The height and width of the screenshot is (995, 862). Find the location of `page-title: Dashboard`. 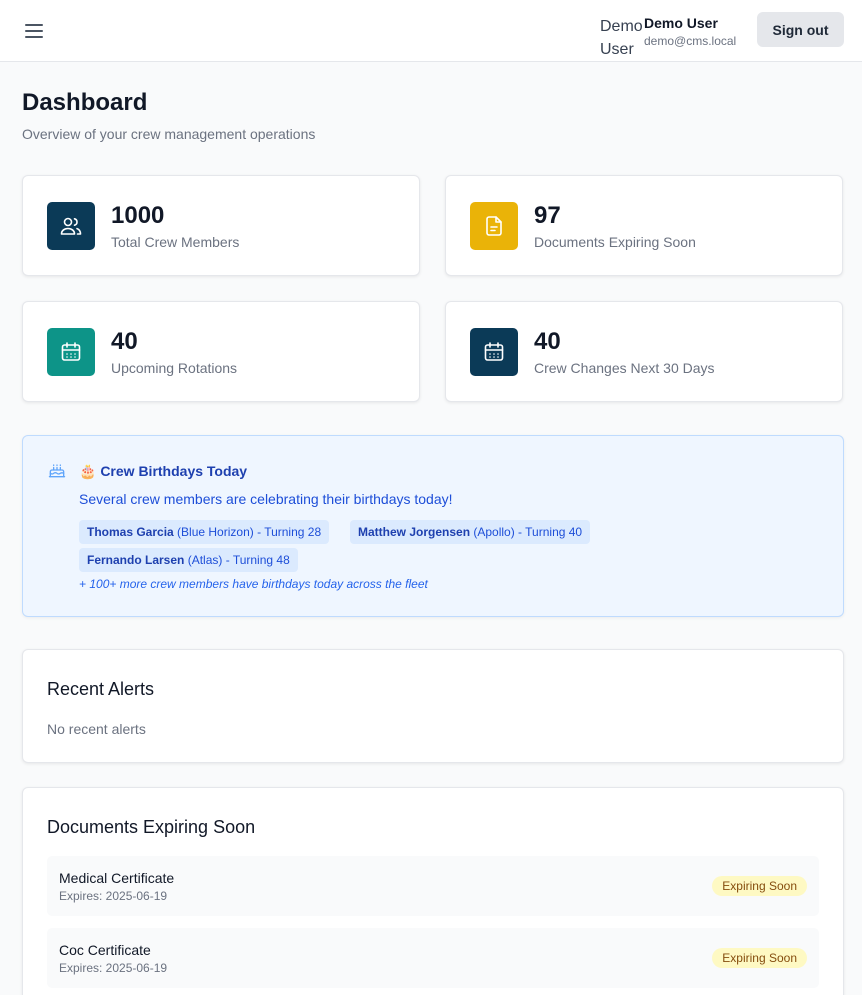

page-title: Dashboard is located at coordinates (85, 102).